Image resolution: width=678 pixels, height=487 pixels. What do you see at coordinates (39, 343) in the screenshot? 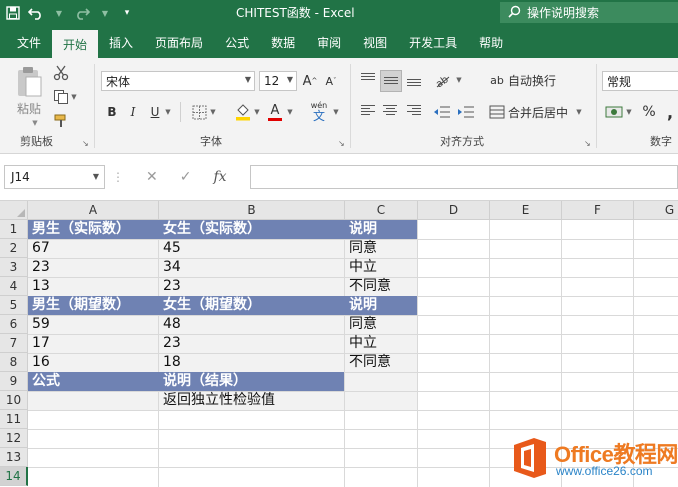
I see `cell-a7: 17` at bounding box center [39, 343].